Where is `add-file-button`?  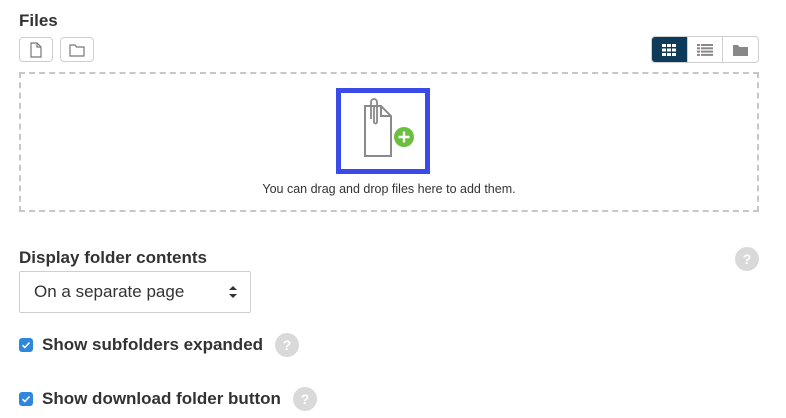 add-file-button is located at coordinates (36, 49).